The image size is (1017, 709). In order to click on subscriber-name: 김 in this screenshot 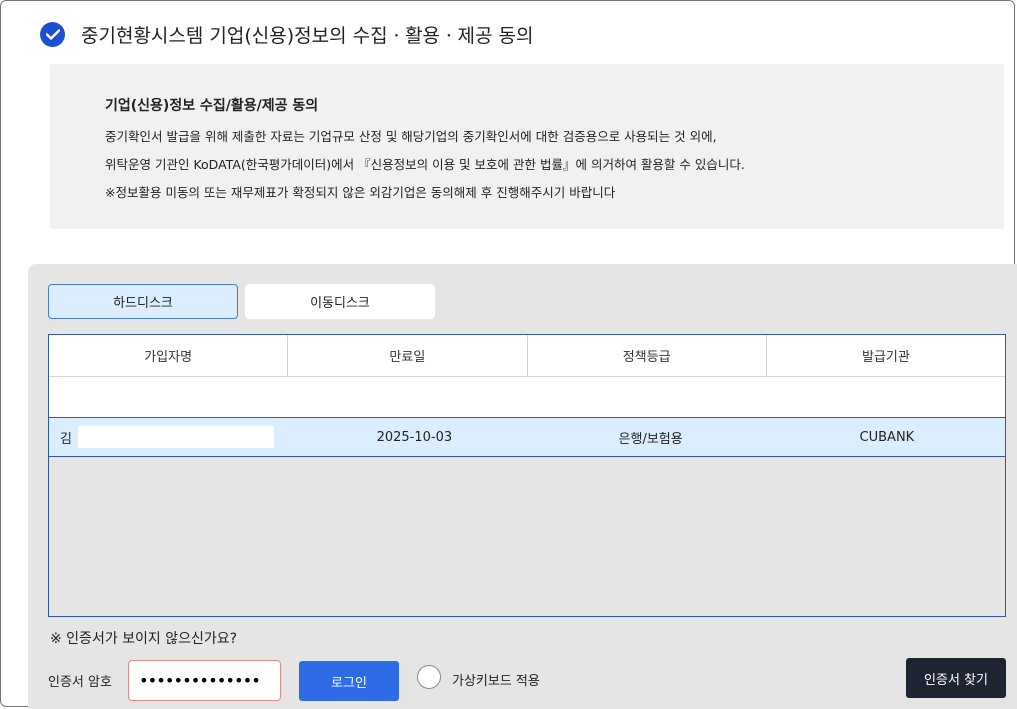, I will do `click(66, 439)`.